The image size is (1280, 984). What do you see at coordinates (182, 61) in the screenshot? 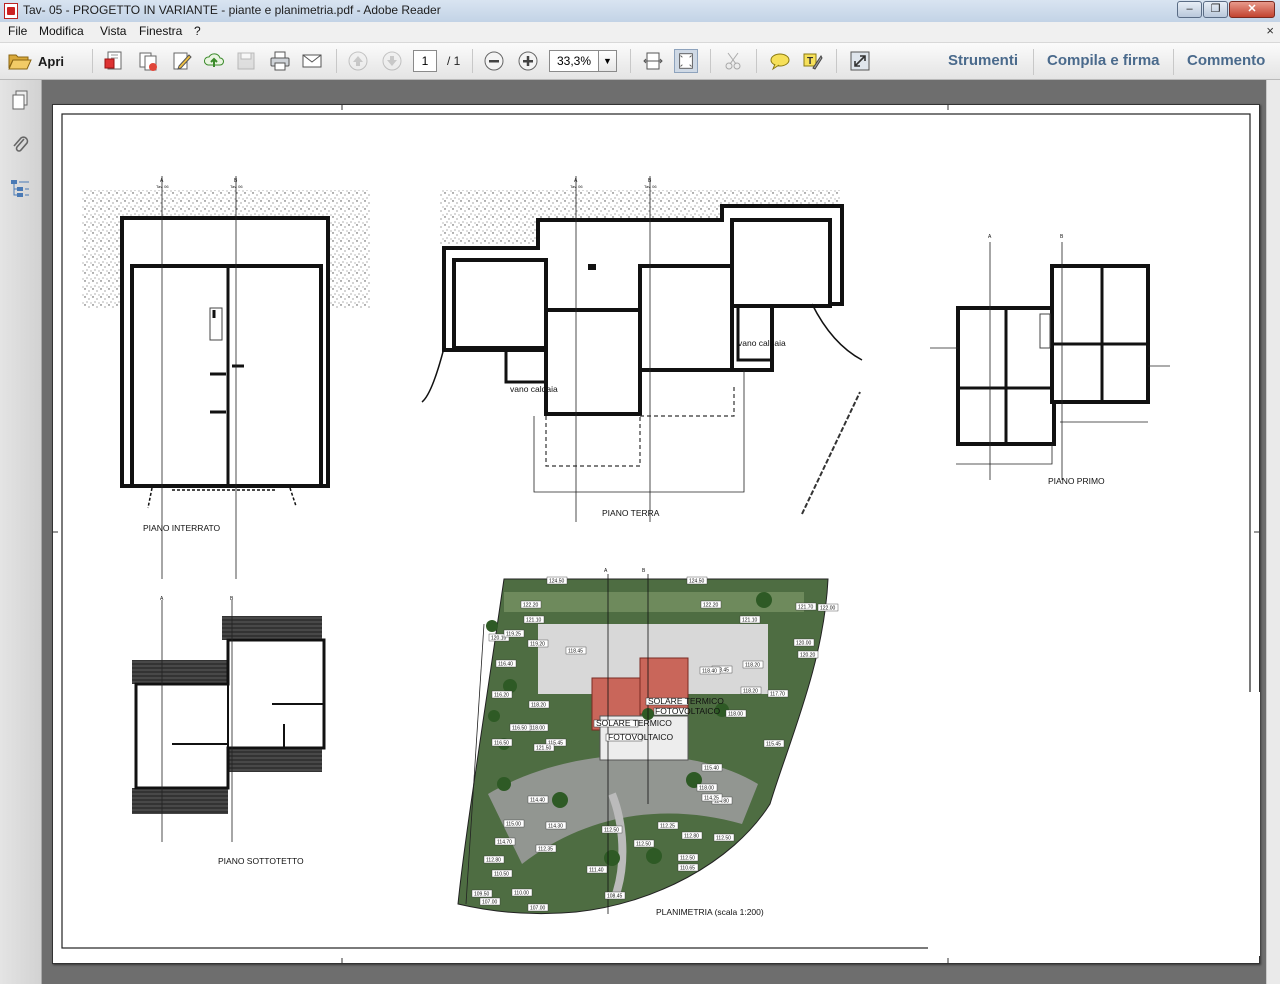
I see `edit-icon` at bounding box center [182, 61].